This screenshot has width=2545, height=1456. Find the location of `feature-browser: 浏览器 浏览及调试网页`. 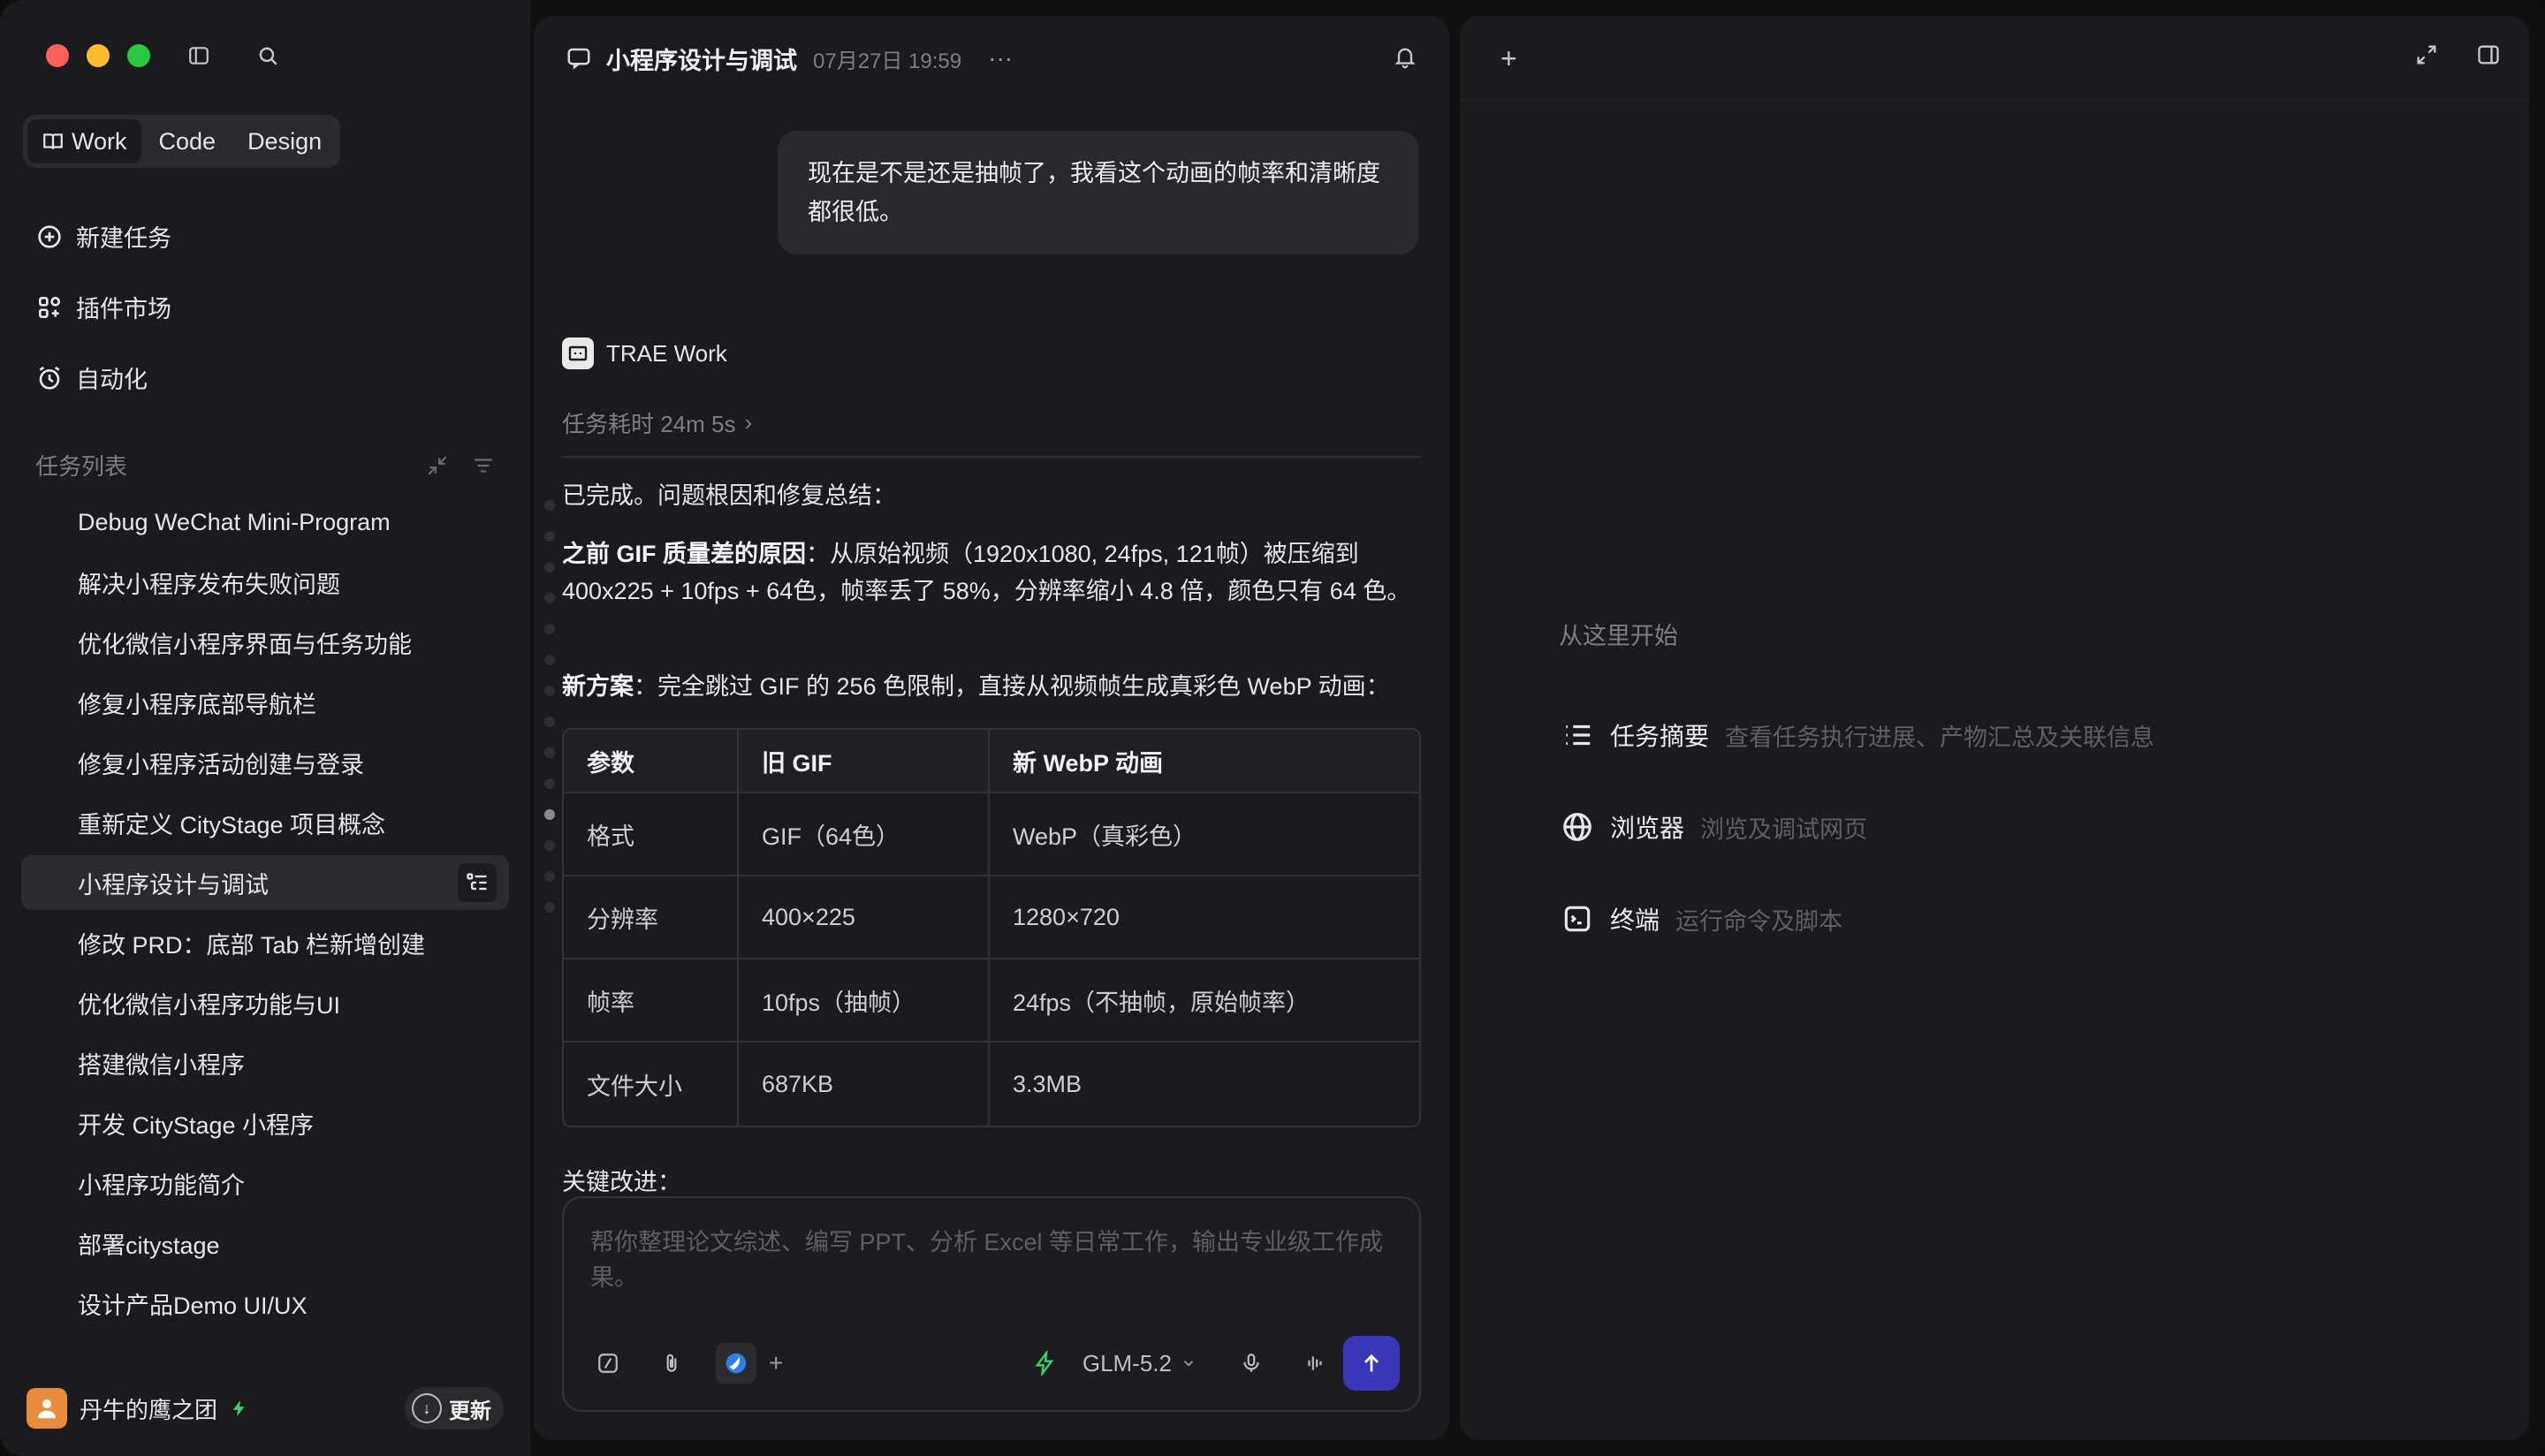

feature-browser: 浏览器 浏览及调试网页 is located at coordinates (1714, 827).